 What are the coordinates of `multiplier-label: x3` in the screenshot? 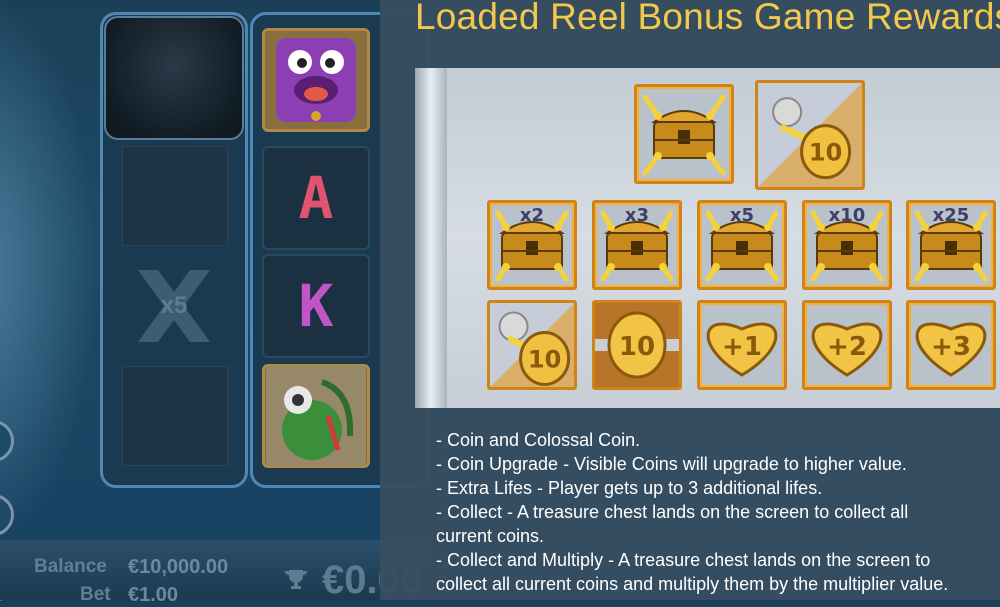 It's located at (637, 215).